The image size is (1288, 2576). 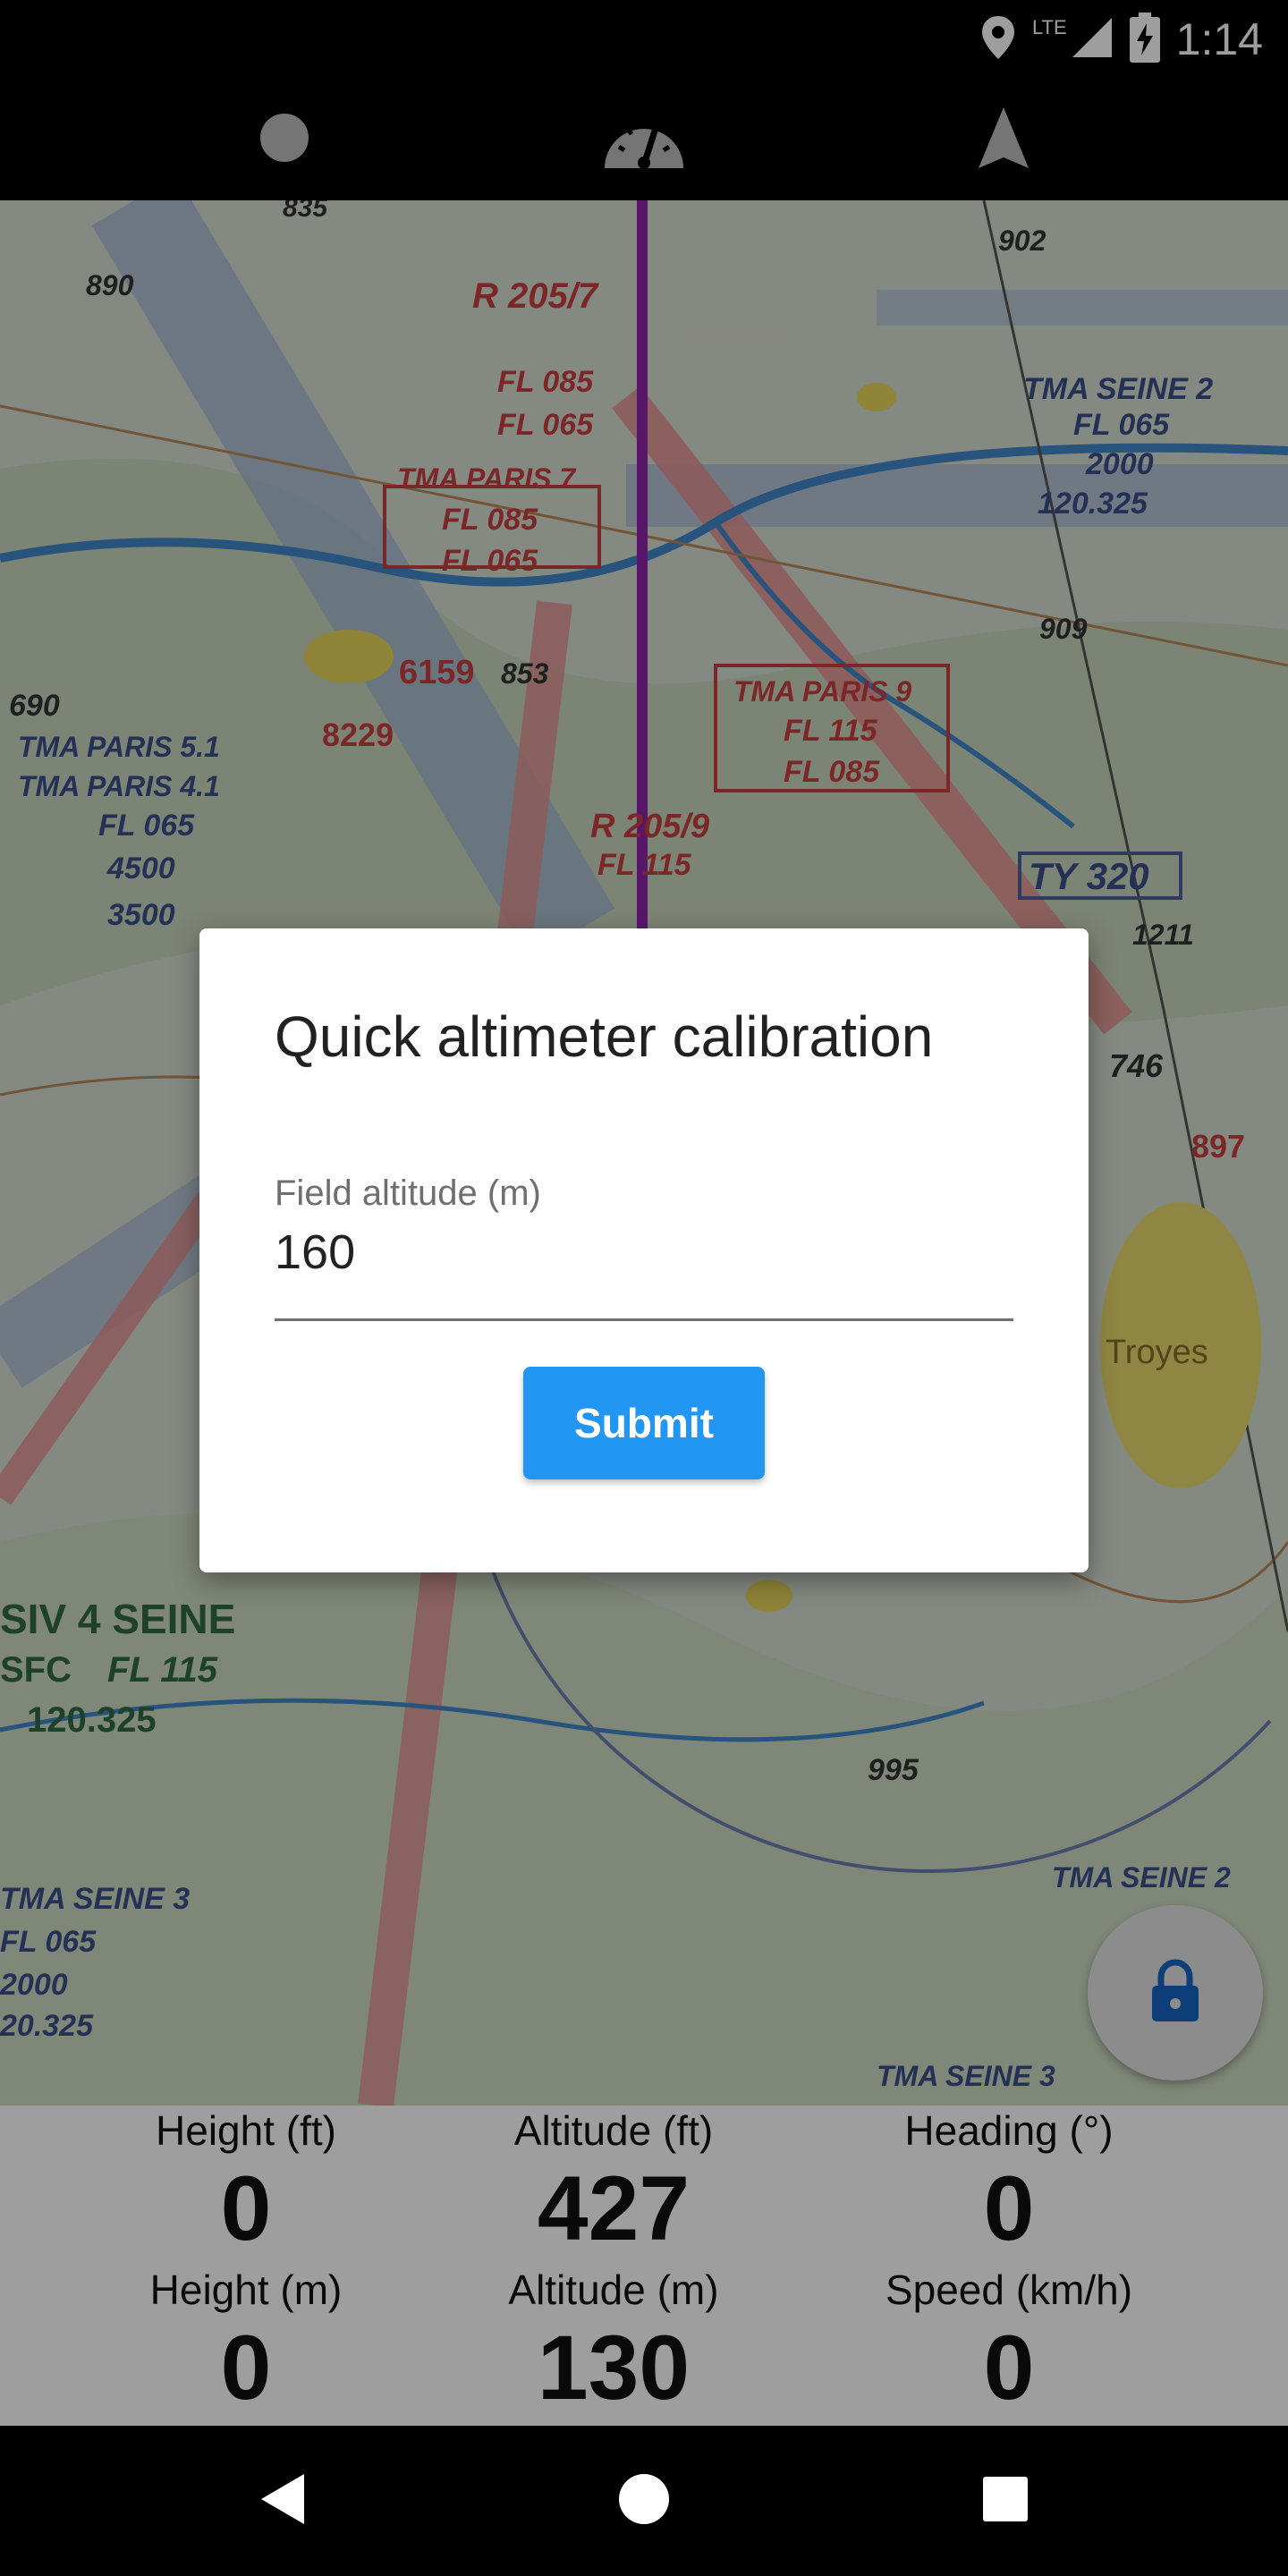 I want to click on home-icon, so click(x=644, y=2501).